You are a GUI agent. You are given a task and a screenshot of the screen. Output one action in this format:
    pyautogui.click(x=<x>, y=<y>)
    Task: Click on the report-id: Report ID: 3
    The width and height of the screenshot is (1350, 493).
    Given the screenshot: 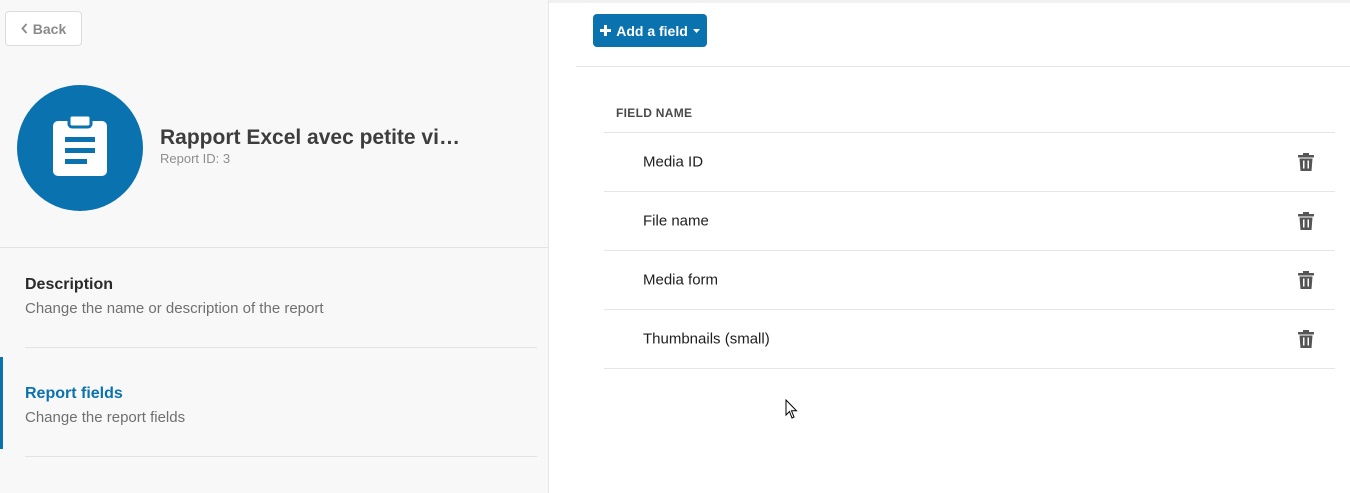 What is the action you would take?
    pyautogui.click(x=195, y=158)
    